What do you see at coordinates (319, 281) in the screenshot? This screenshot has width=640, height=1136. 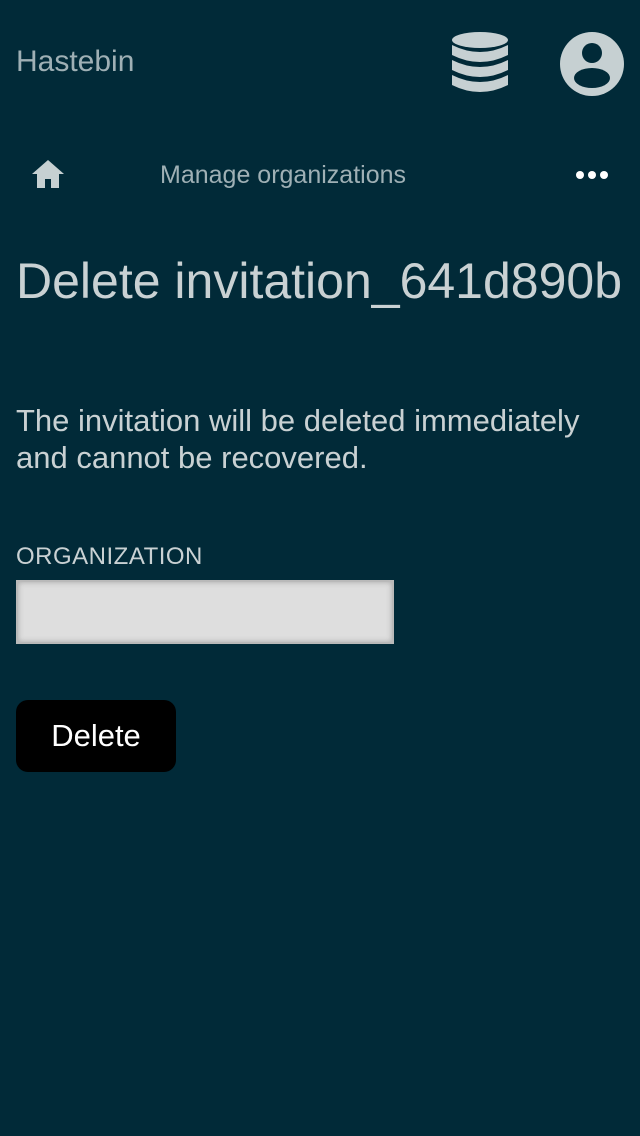 I see `page-title: Delete invitation_641d890b` at bounding box center [319, 281].